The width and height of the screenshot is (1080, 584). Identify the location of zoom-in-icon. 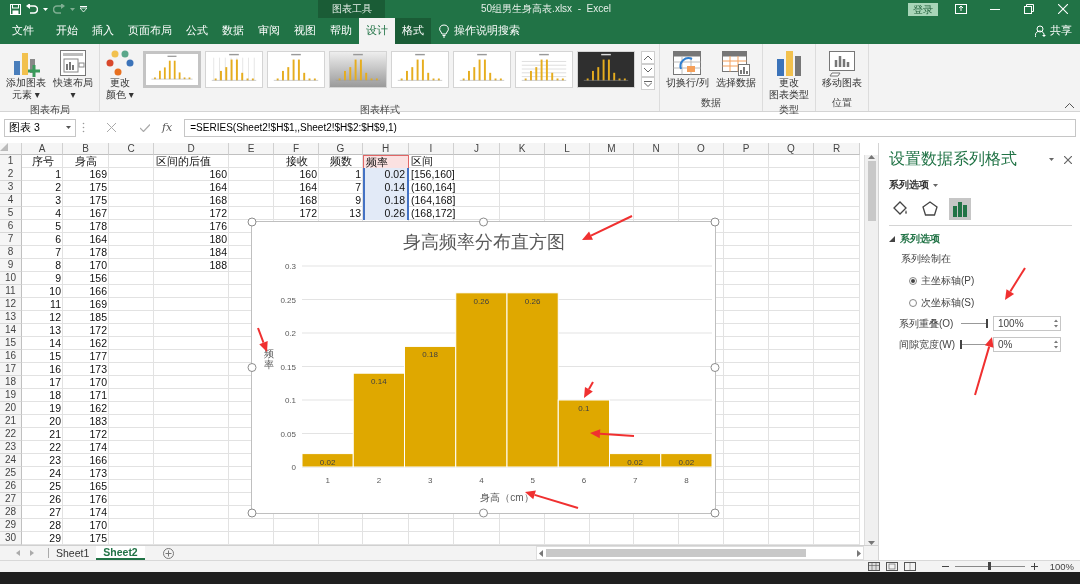
(1034, 566).